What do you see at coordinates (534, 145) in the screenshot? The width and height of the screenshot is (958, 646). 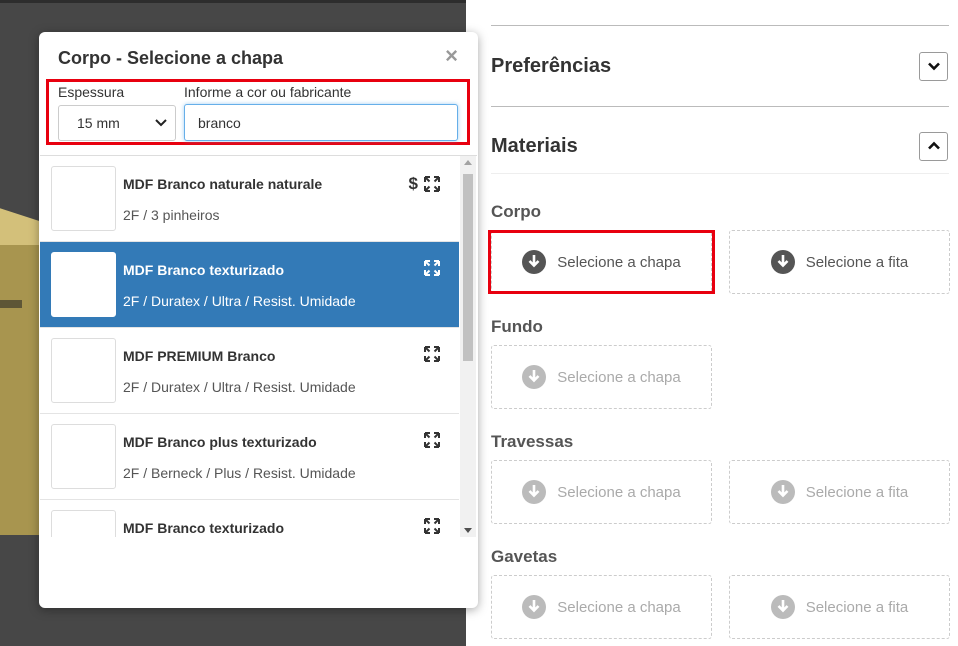 I see `materials-title: Materiais` at bounding box center [534, 145].